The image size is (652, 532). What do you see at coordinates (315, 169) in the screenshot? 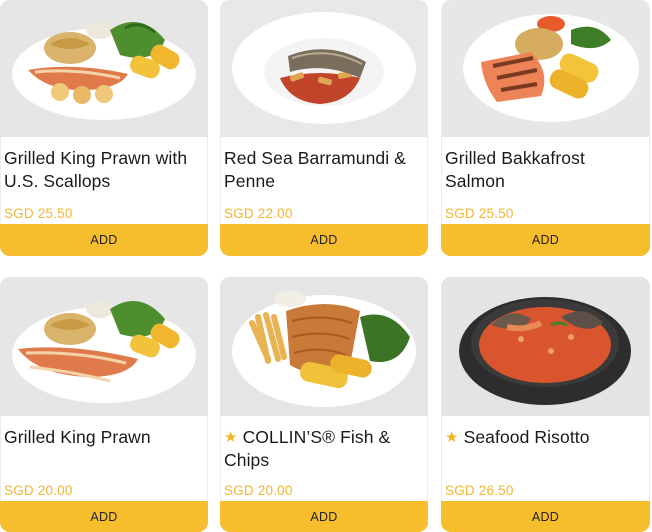
I see `product-name: Red Sea Barramundi & Penne` at bounding box center [315, 169].